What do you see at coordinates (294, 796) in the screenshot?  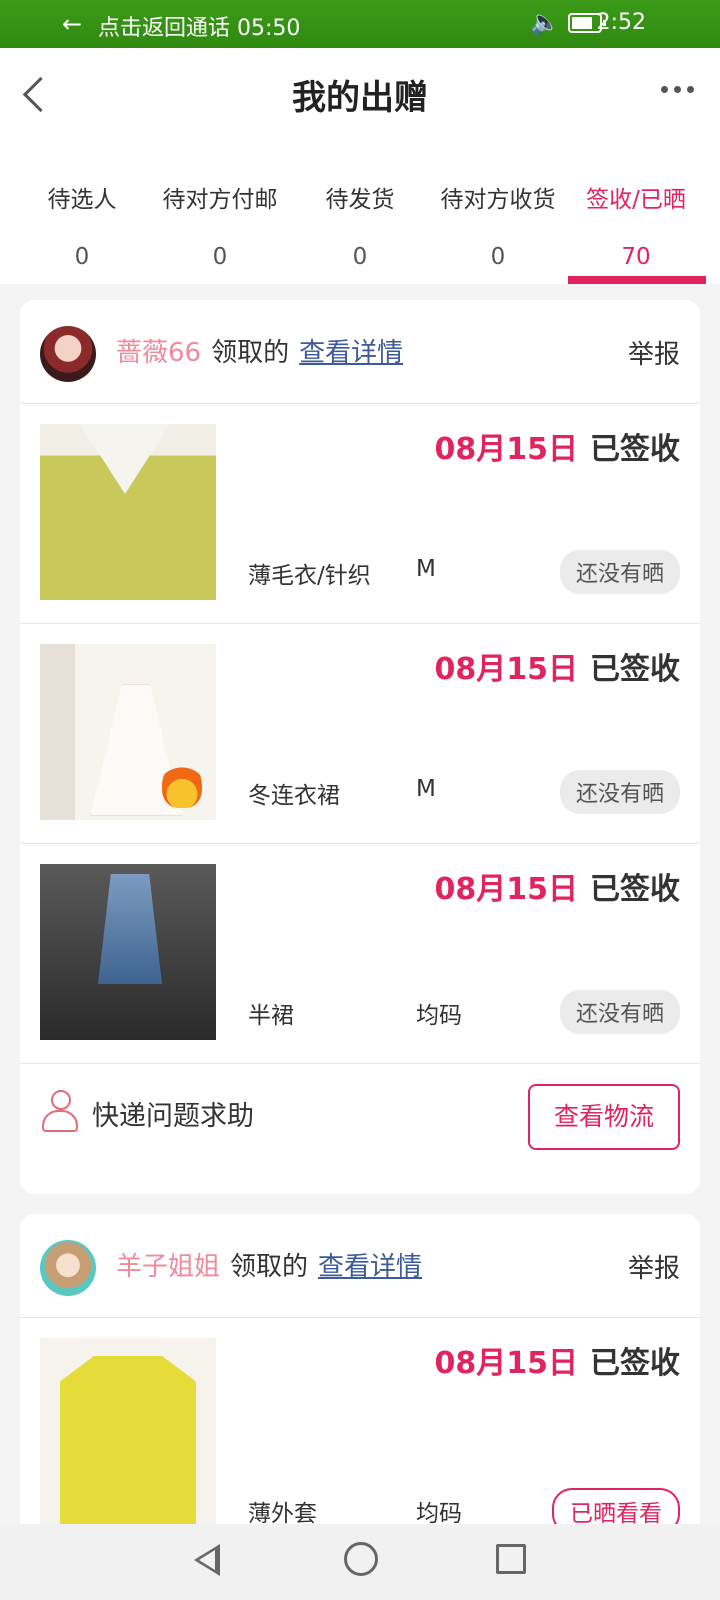 I see `item-category: 冬连衣裙` at bounding box center [294, 796].